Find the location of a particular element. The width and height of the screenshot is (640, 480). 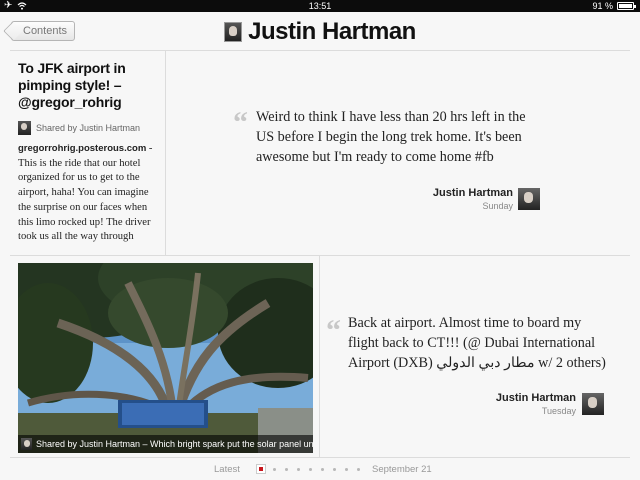

page-indicator: Latest September 21 is located at coordinates (320, 470).